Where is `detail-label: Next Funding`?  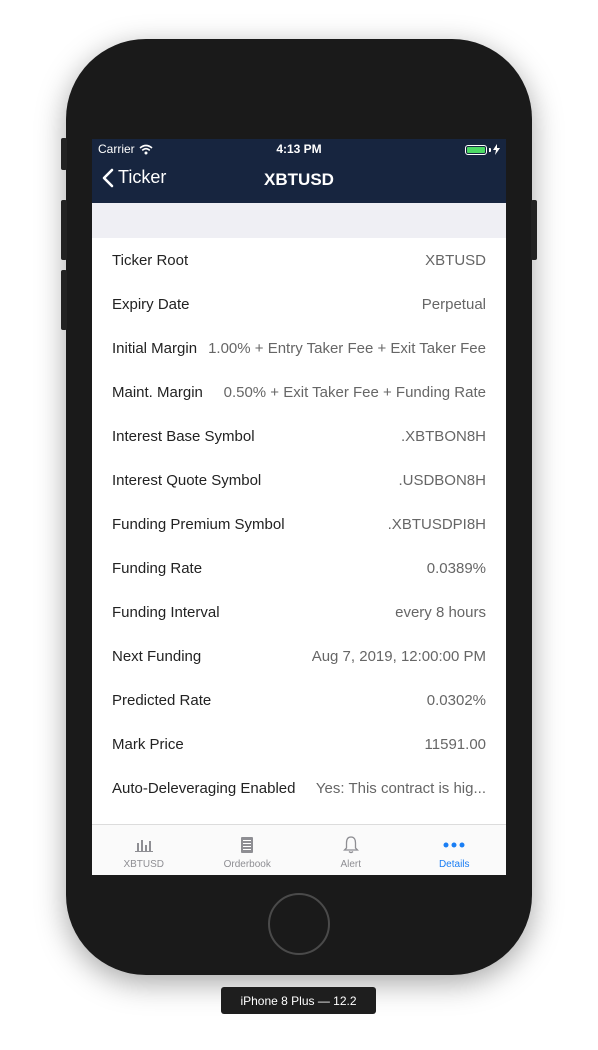
detail-label: Next Funding is located at coordinates (157, 656).